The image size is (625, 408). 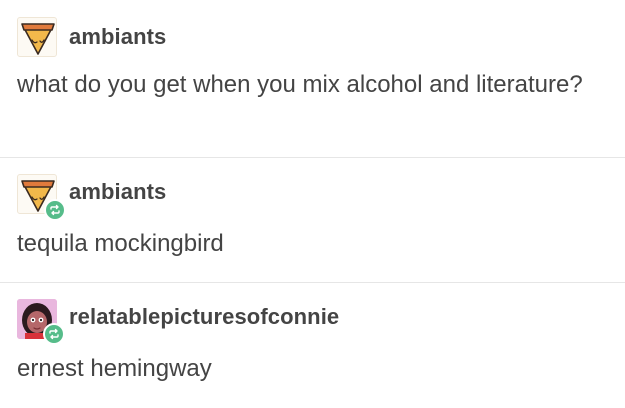 What do you see at coordinates (114, 368) in the screenshot?
I see `post-text: ernest hemingway` at bounding box center [114, 368].